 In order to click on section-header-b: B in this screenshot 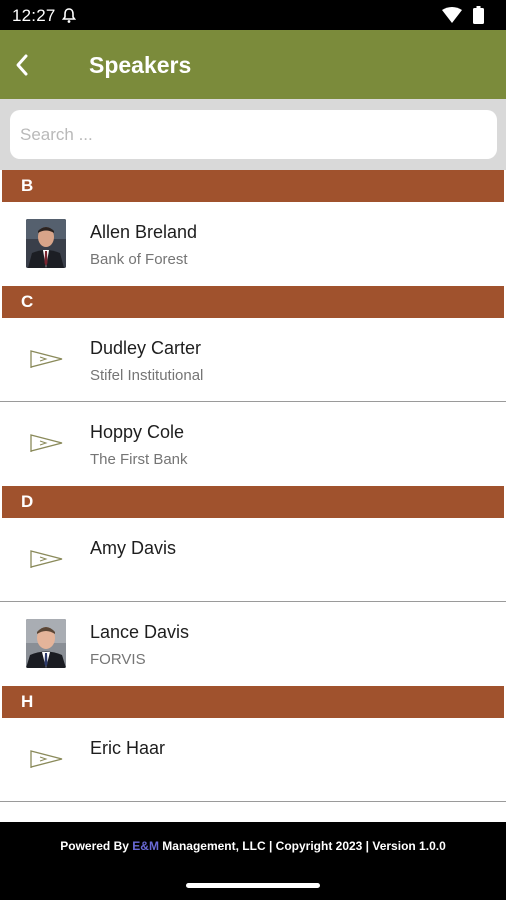, I will do `click(253, 186)`.